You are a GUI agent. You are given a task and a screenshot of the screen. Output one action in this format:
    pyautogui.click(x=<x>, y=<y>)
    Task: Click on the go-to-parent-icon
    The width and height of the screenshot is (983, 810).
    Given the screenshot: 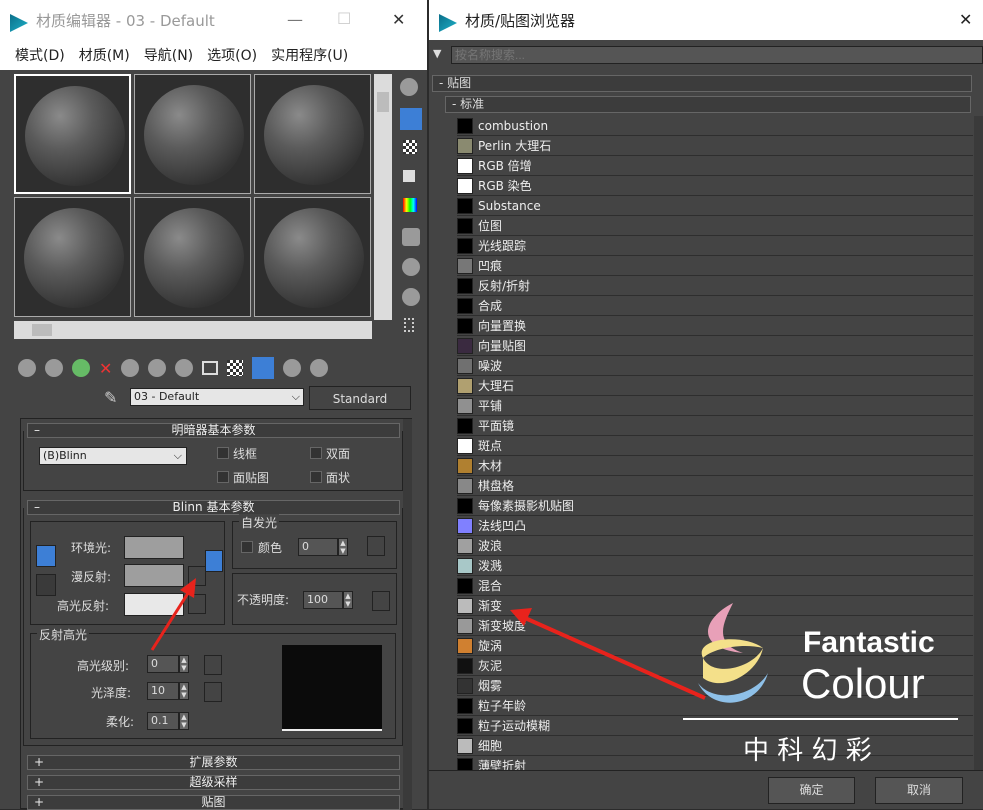 What is the action you would take?
    pyautogui.click(x=292, y=368)
    